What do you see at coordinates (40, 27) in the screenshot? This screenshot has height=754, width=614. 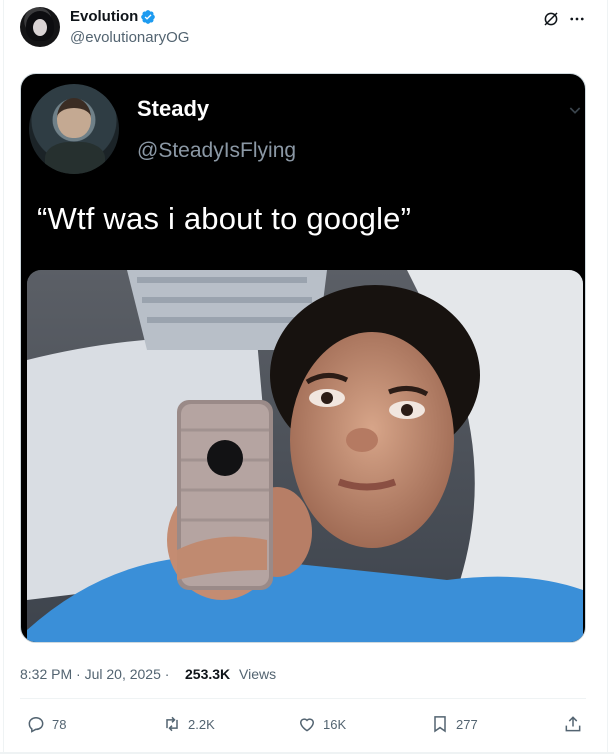 I see `author-avatar` at bounding box center [40, 27].